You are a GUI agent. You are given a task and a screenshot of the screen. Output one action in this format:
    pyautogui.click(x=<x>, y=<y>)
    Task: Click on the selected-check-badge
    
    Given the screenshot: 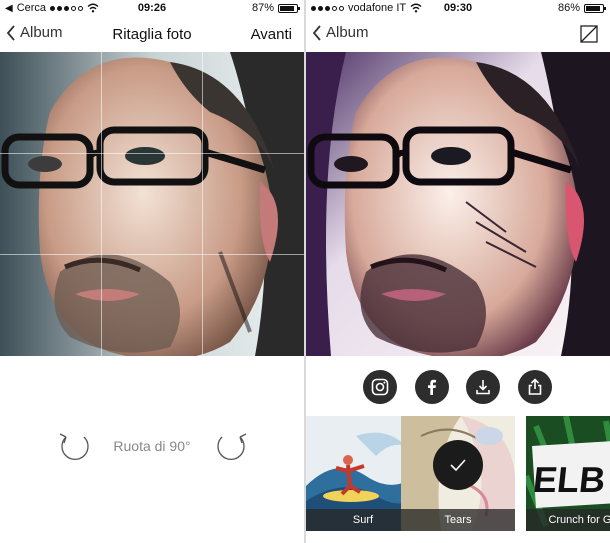 What is the action you would take?
    pyautogui.click(x=458, y=465)
    